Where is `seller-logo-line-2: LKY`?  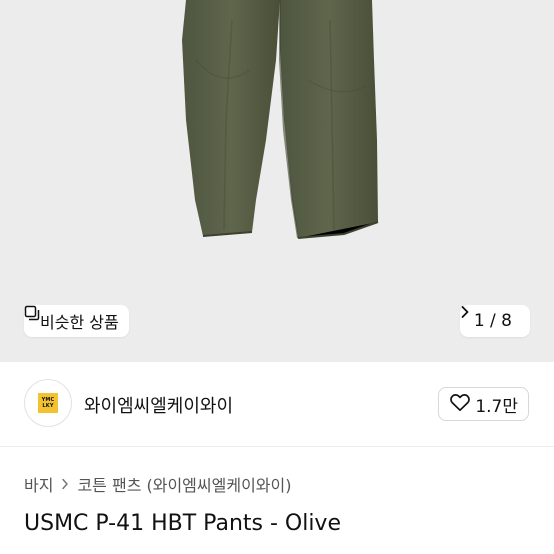
seller-logo-line-2: LKY is located at coordinates (48, 406).